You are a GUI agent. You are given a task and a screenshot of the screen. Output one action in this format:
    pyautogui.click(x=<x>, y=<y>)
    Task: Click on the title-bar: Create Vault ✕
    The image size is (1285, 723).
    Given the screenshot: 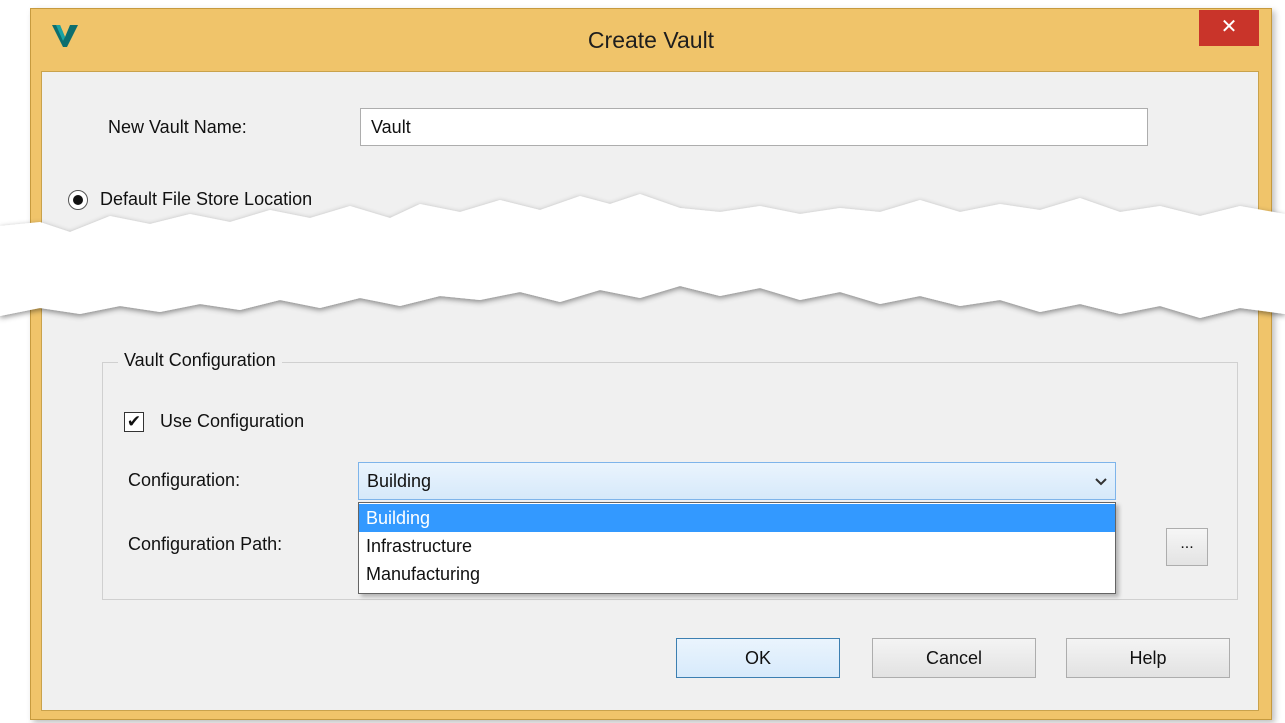 What is the action you would take?
    pyautogui.click(x=651, y=40)
    